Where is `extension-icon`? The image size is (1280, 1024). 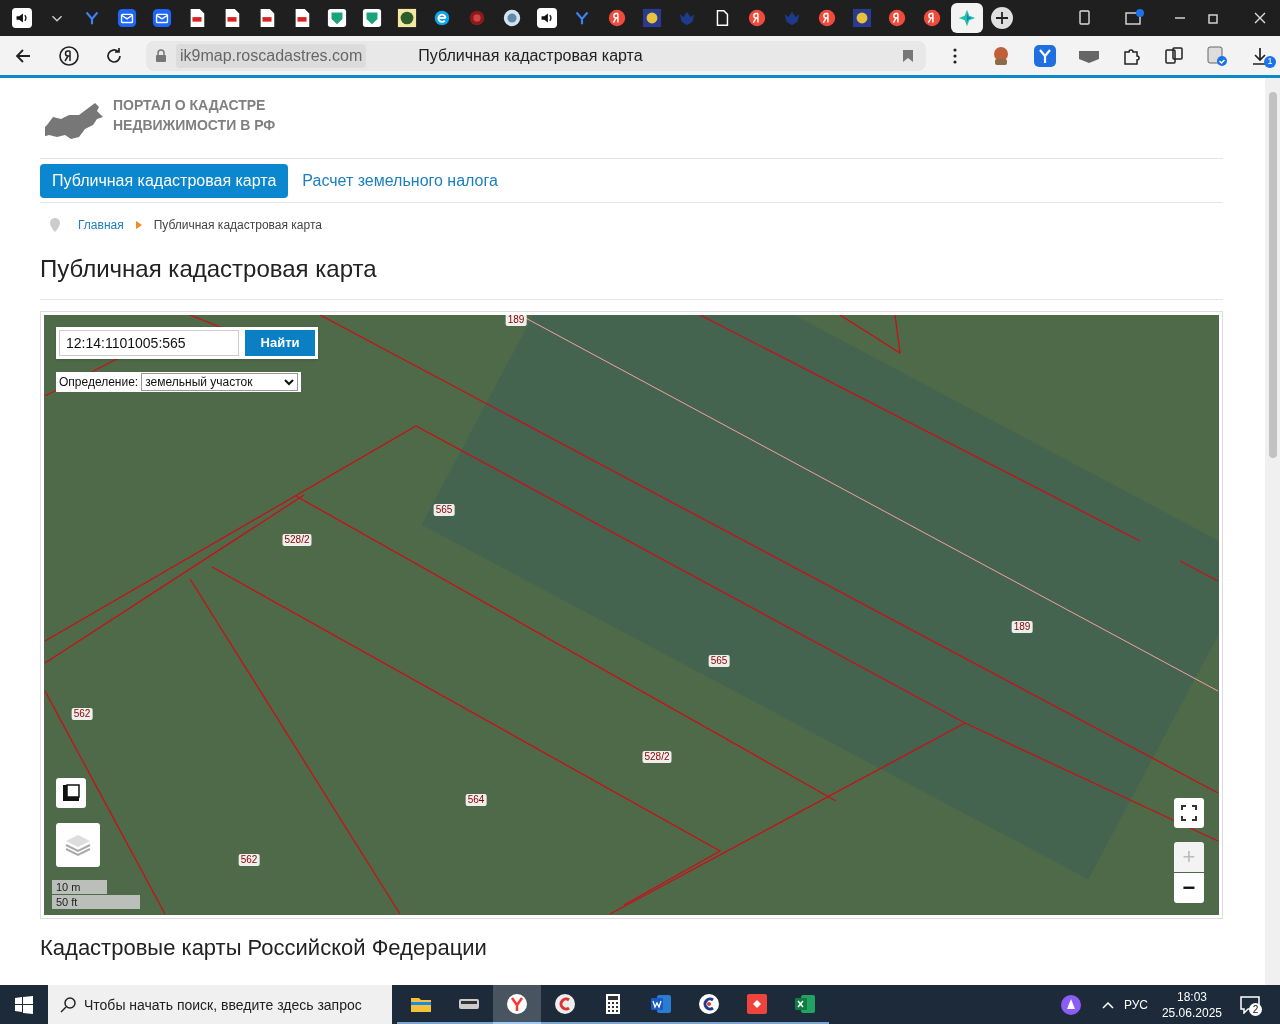
extension-icon is located at coordinates (1045, 55).